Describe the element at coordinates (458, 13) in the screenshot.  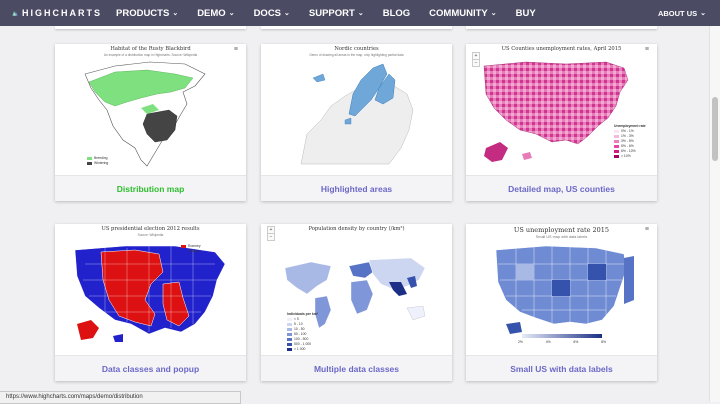
I see `nav-item-label: COMMUNITY` at that location.